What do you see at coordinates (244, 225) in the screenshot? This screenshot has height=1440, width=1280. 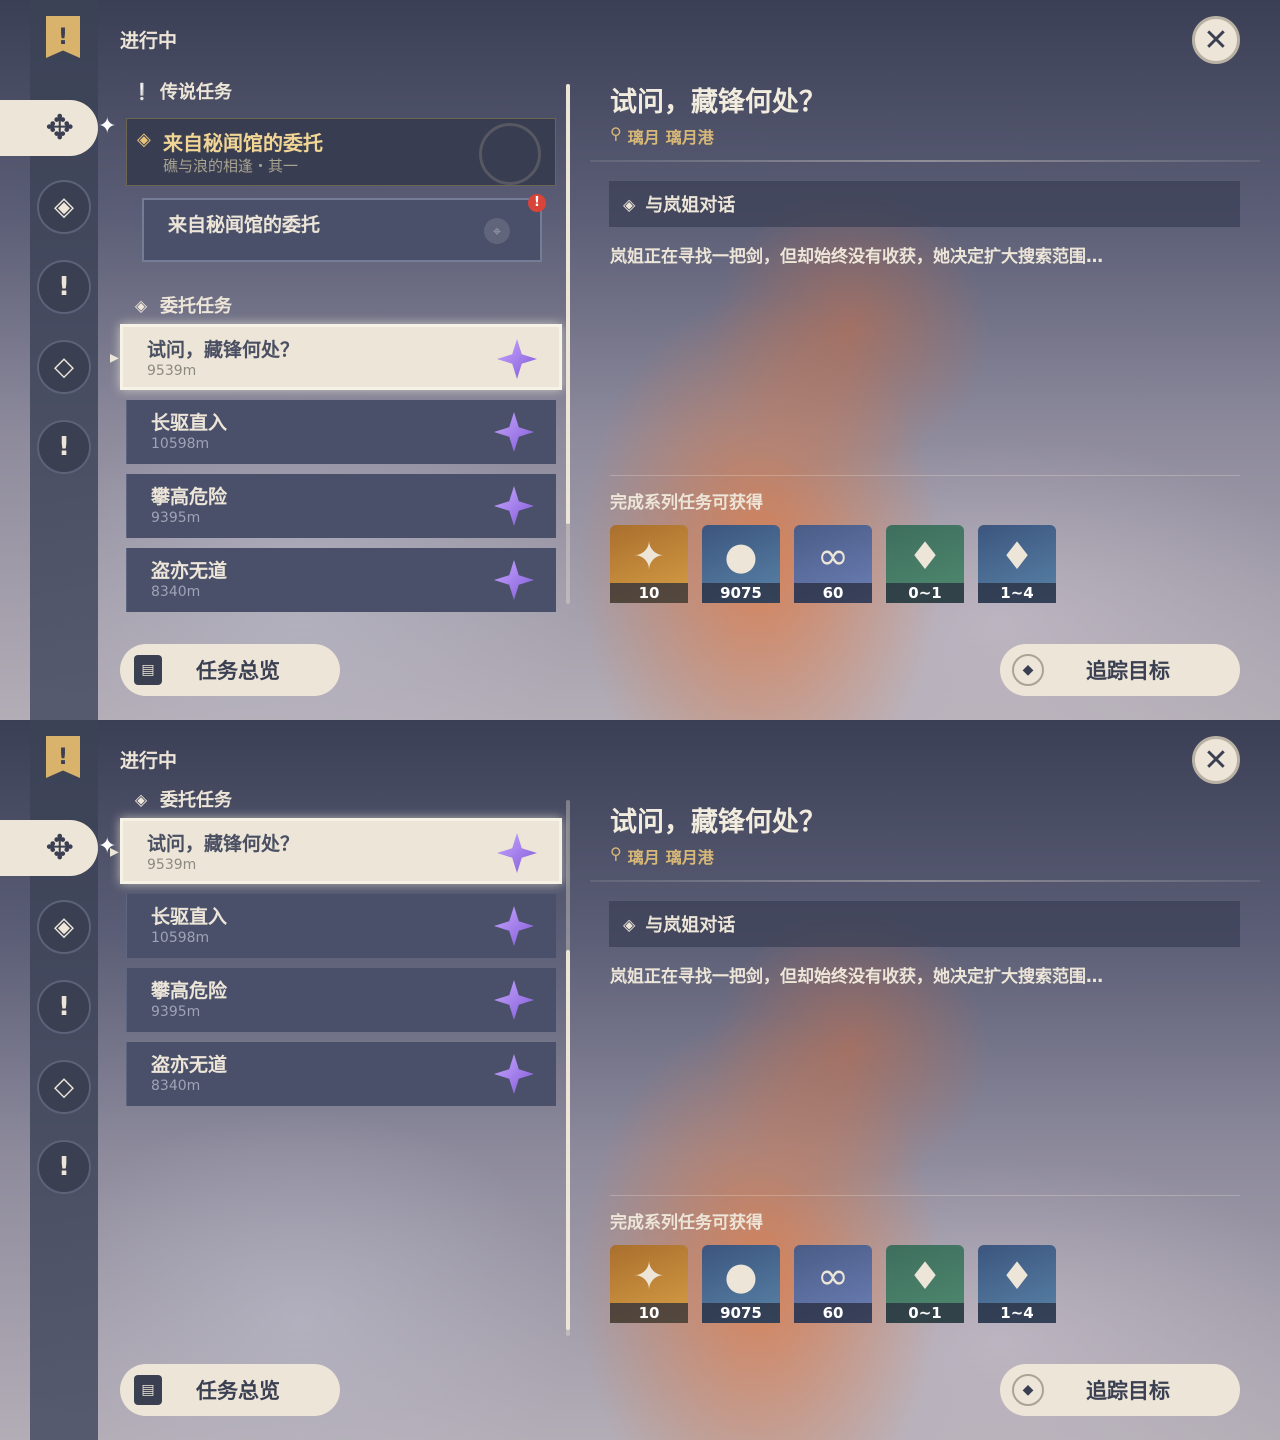 I see `subquest-title: 来自秘闻馆的委托` at bounding box center [244, 225].